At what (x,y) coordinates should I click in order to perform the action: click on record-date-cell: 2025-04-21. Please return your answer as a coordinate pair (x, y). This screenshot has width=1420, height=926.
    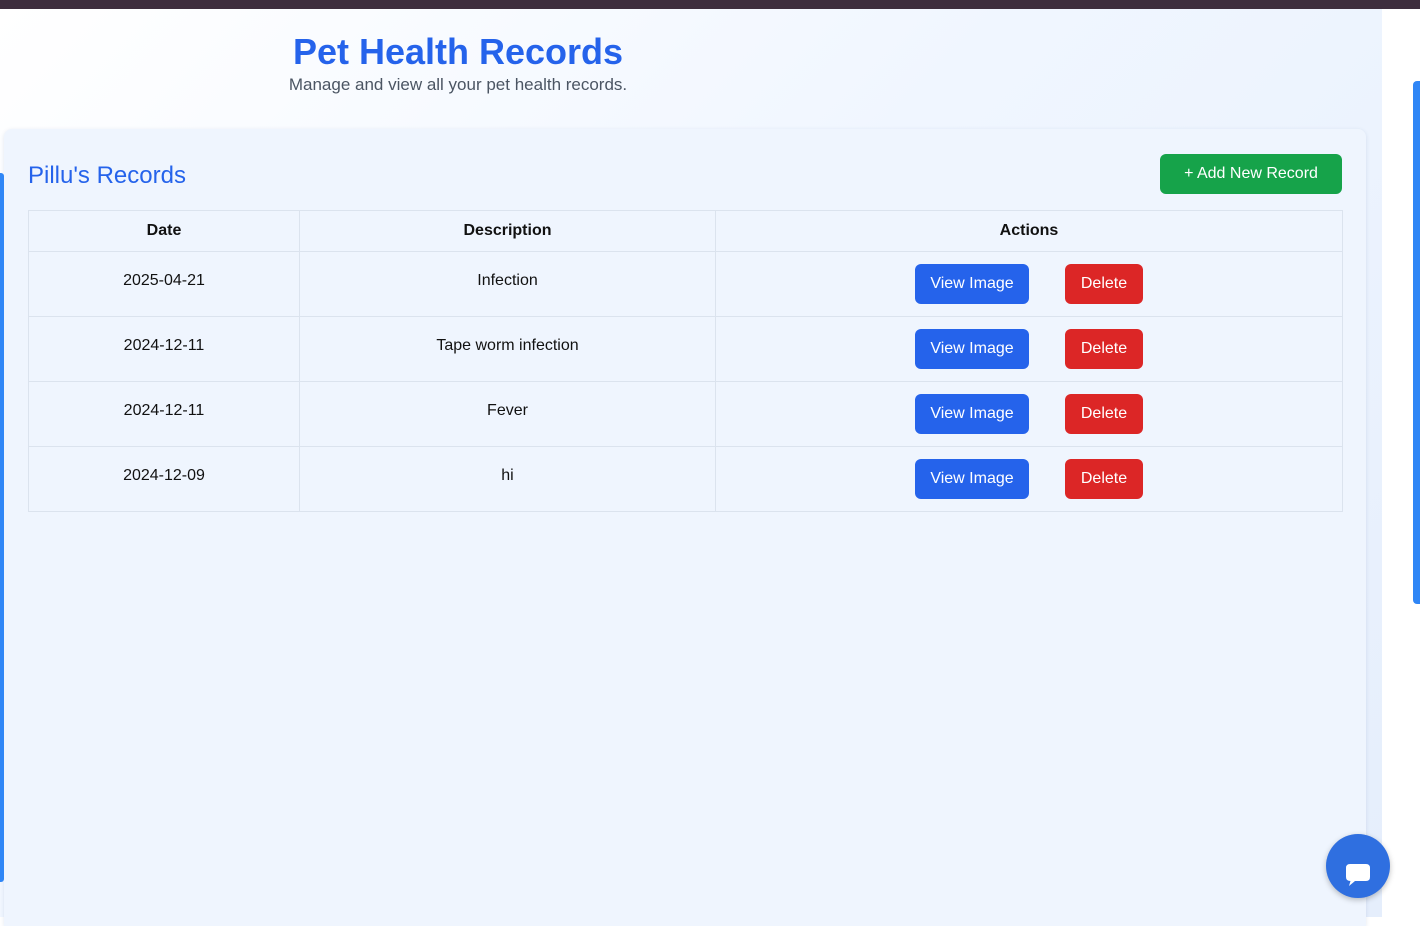
    Looking at the image, I should click on (164, 284).